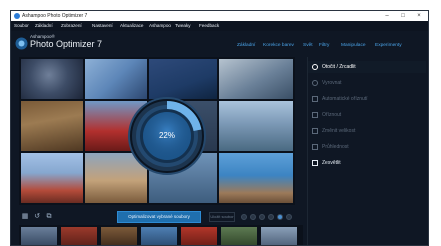 The height and width of the screenshot is (246, 441). I want to click on app-icon, so click(17, 16).